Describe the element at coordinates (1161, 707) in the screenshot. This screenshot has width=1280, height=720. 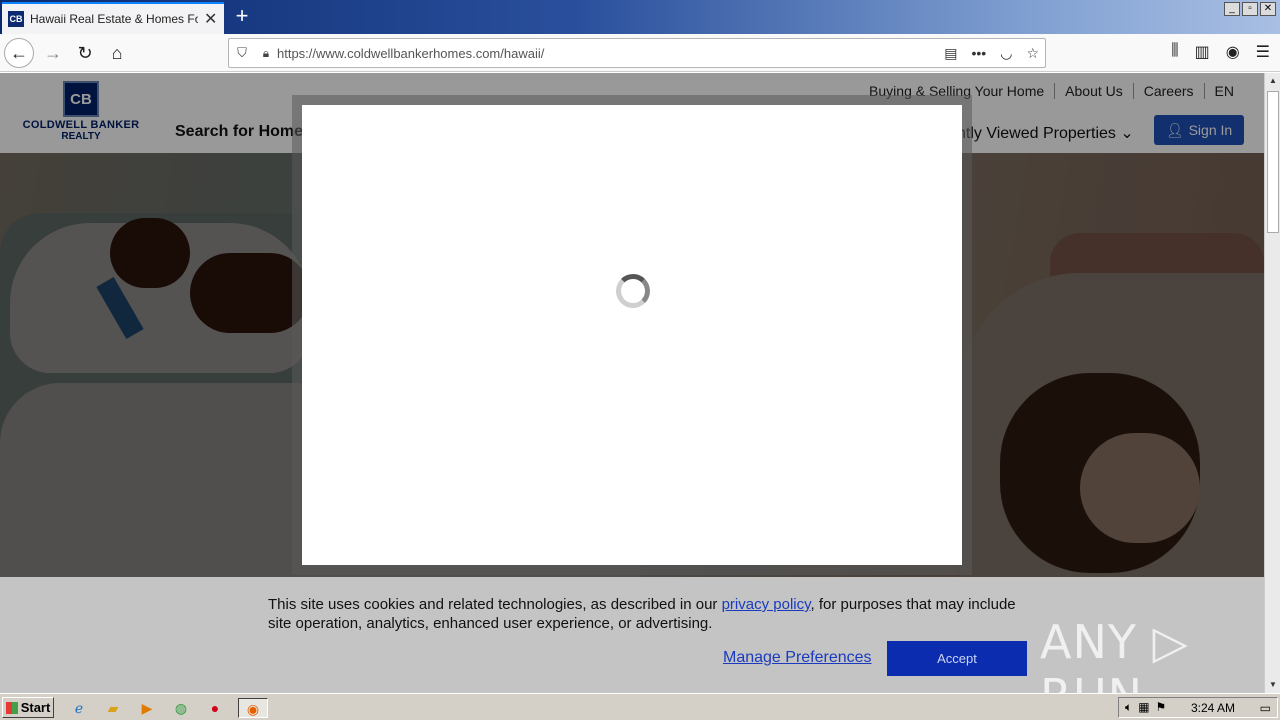
I see `flag-icon: ⚑` at that location.